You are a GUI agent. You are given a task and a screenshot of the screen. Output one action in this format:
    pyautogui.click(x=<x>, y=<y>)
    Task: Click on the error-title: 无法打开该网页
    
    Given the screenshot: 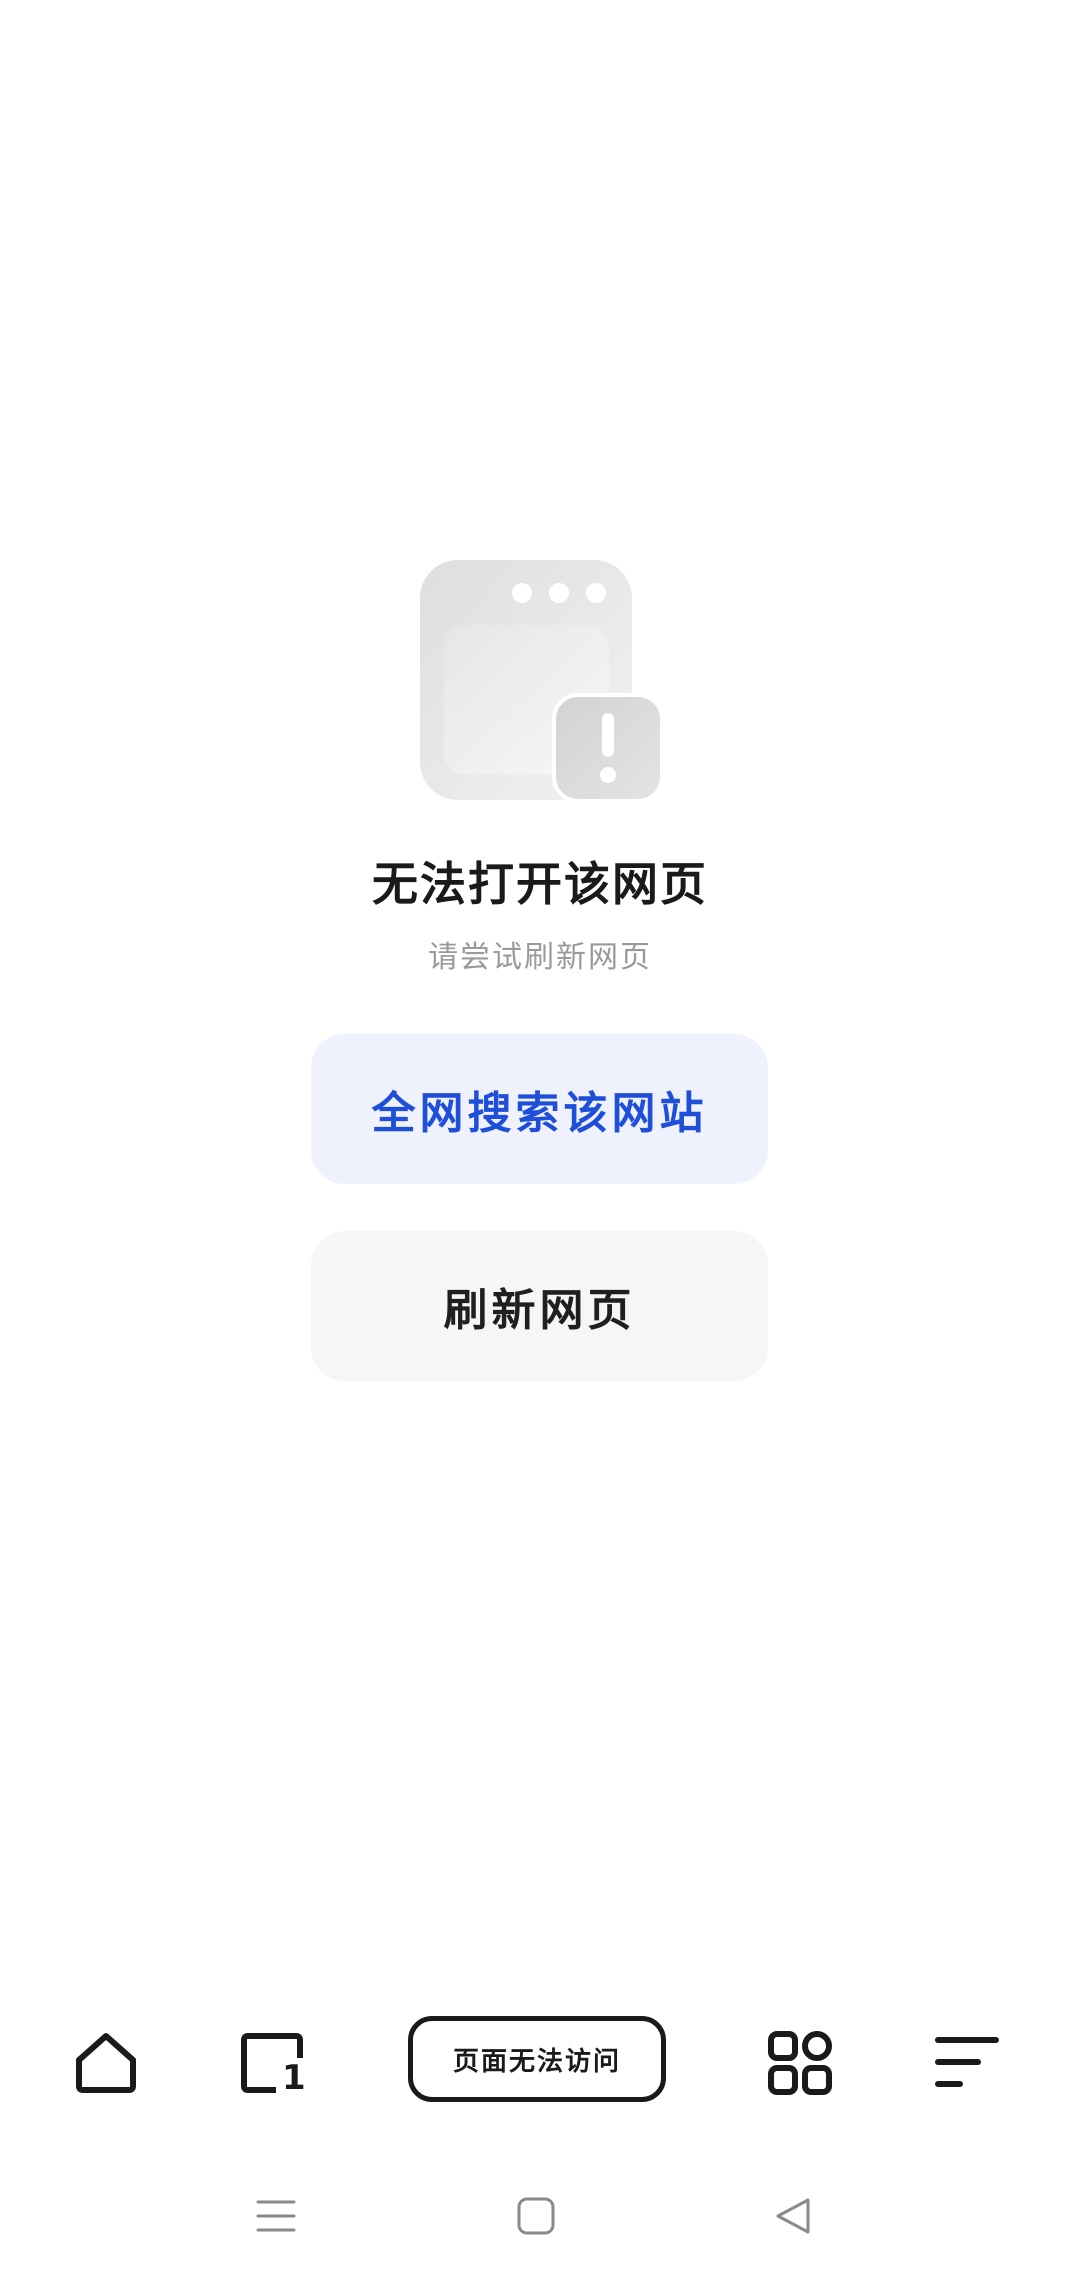 What is the action you would take?
    pyautogui.click(x=540, y=884)
    